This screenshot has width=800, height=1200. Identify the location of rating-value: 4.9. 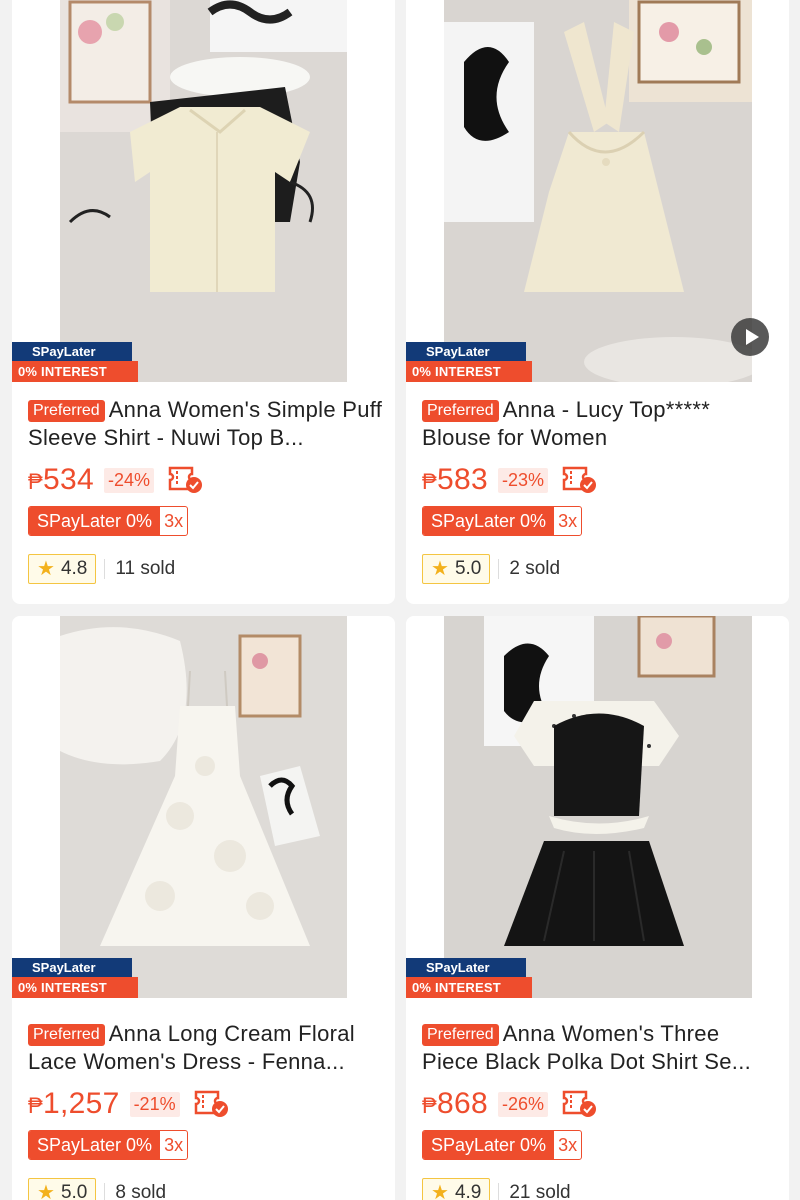
(468, 1191).